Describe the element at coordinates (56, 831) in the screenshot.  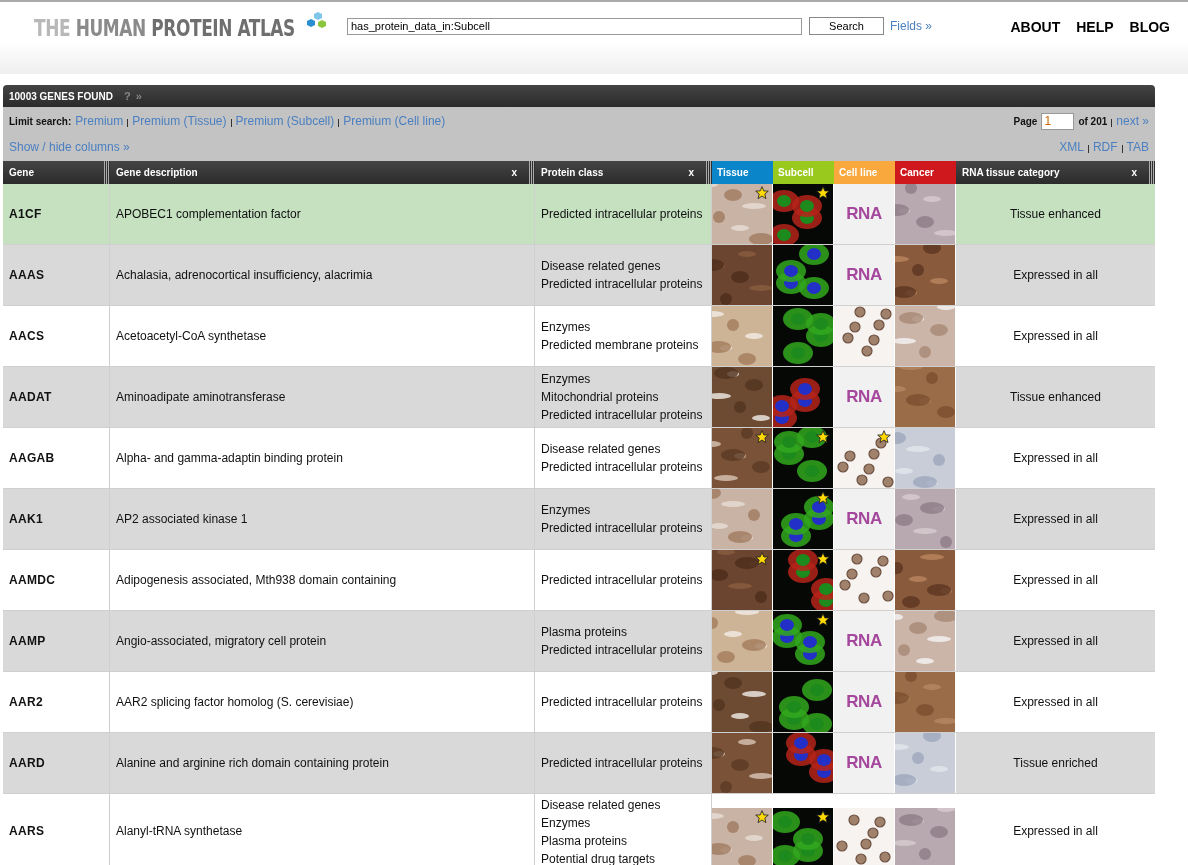
I see `gene-name: AARS` at that location.